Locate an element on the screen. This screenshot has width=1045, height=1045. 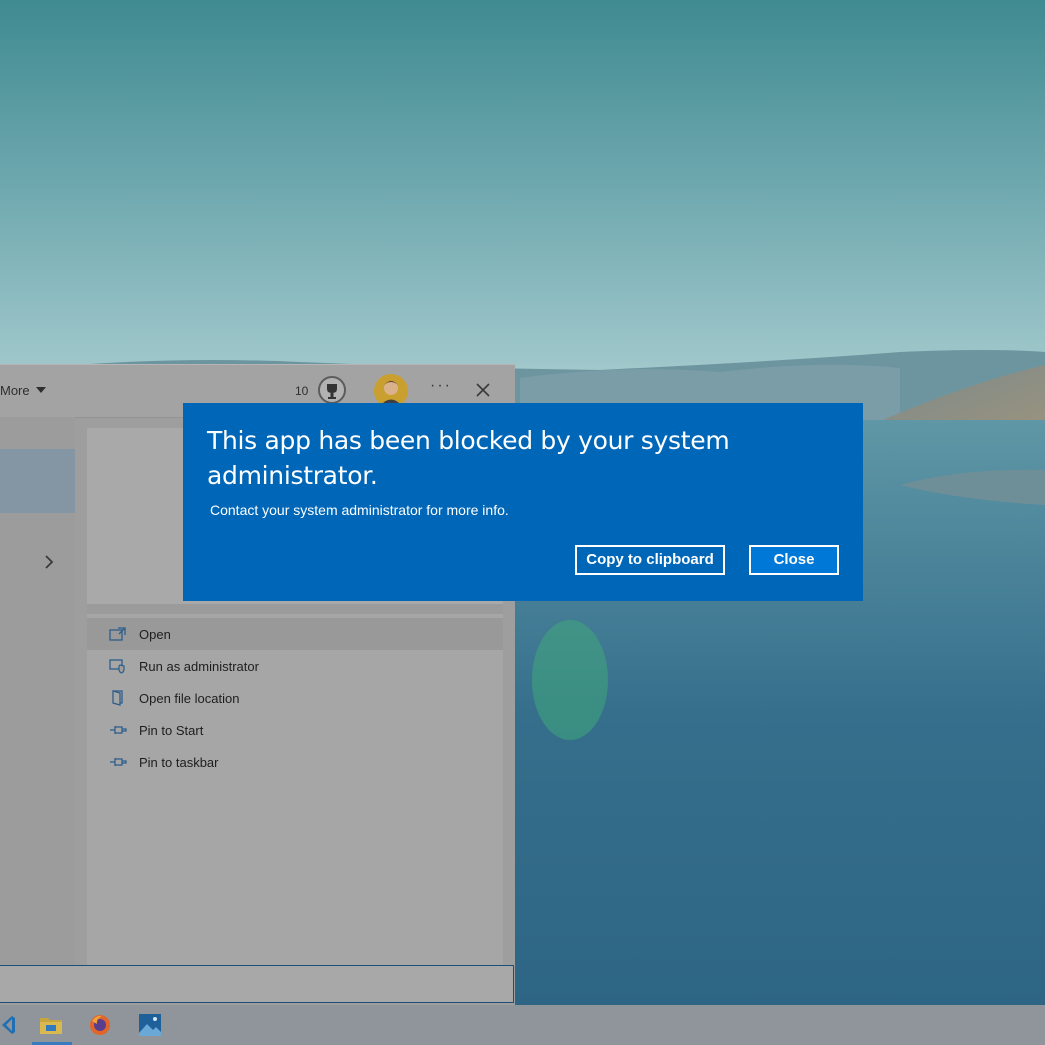
more-options-button: ··· is located at coordinates (441, 386).